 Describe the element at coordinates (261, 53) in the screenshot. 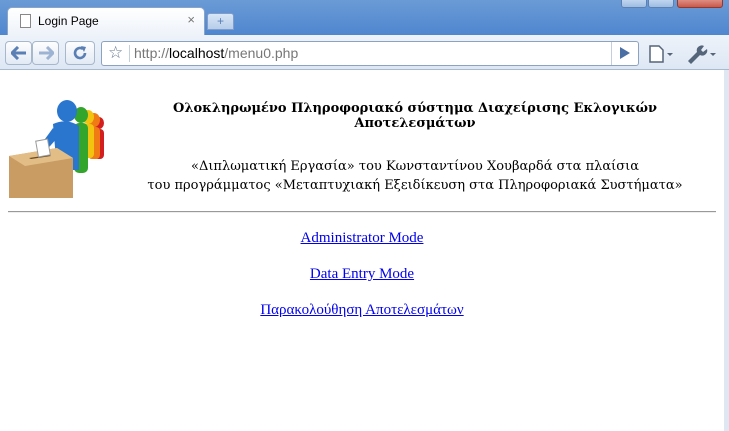

I see `url-path: /menu0.php` at that location.